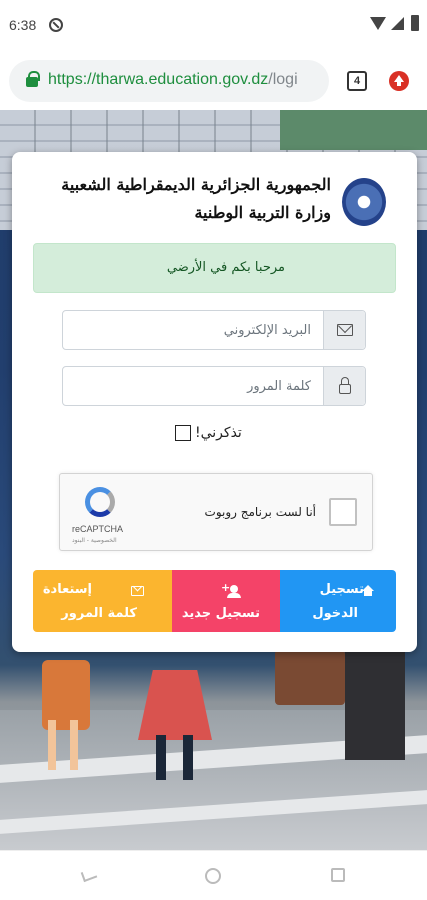 This screenshot has width=427, height=900. I want to click on remember-me-checkbox, so click(183, 433).